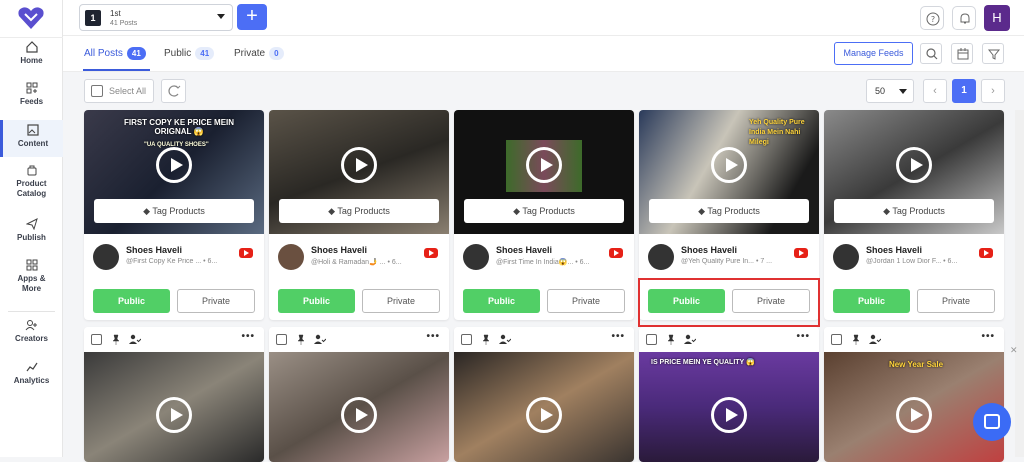 Image resolution: width=1024 pixels, height=462 pixels. Describe the element at coordinates (189, 53) in the screenshot. I see `tab-public: Public 41` at that location.